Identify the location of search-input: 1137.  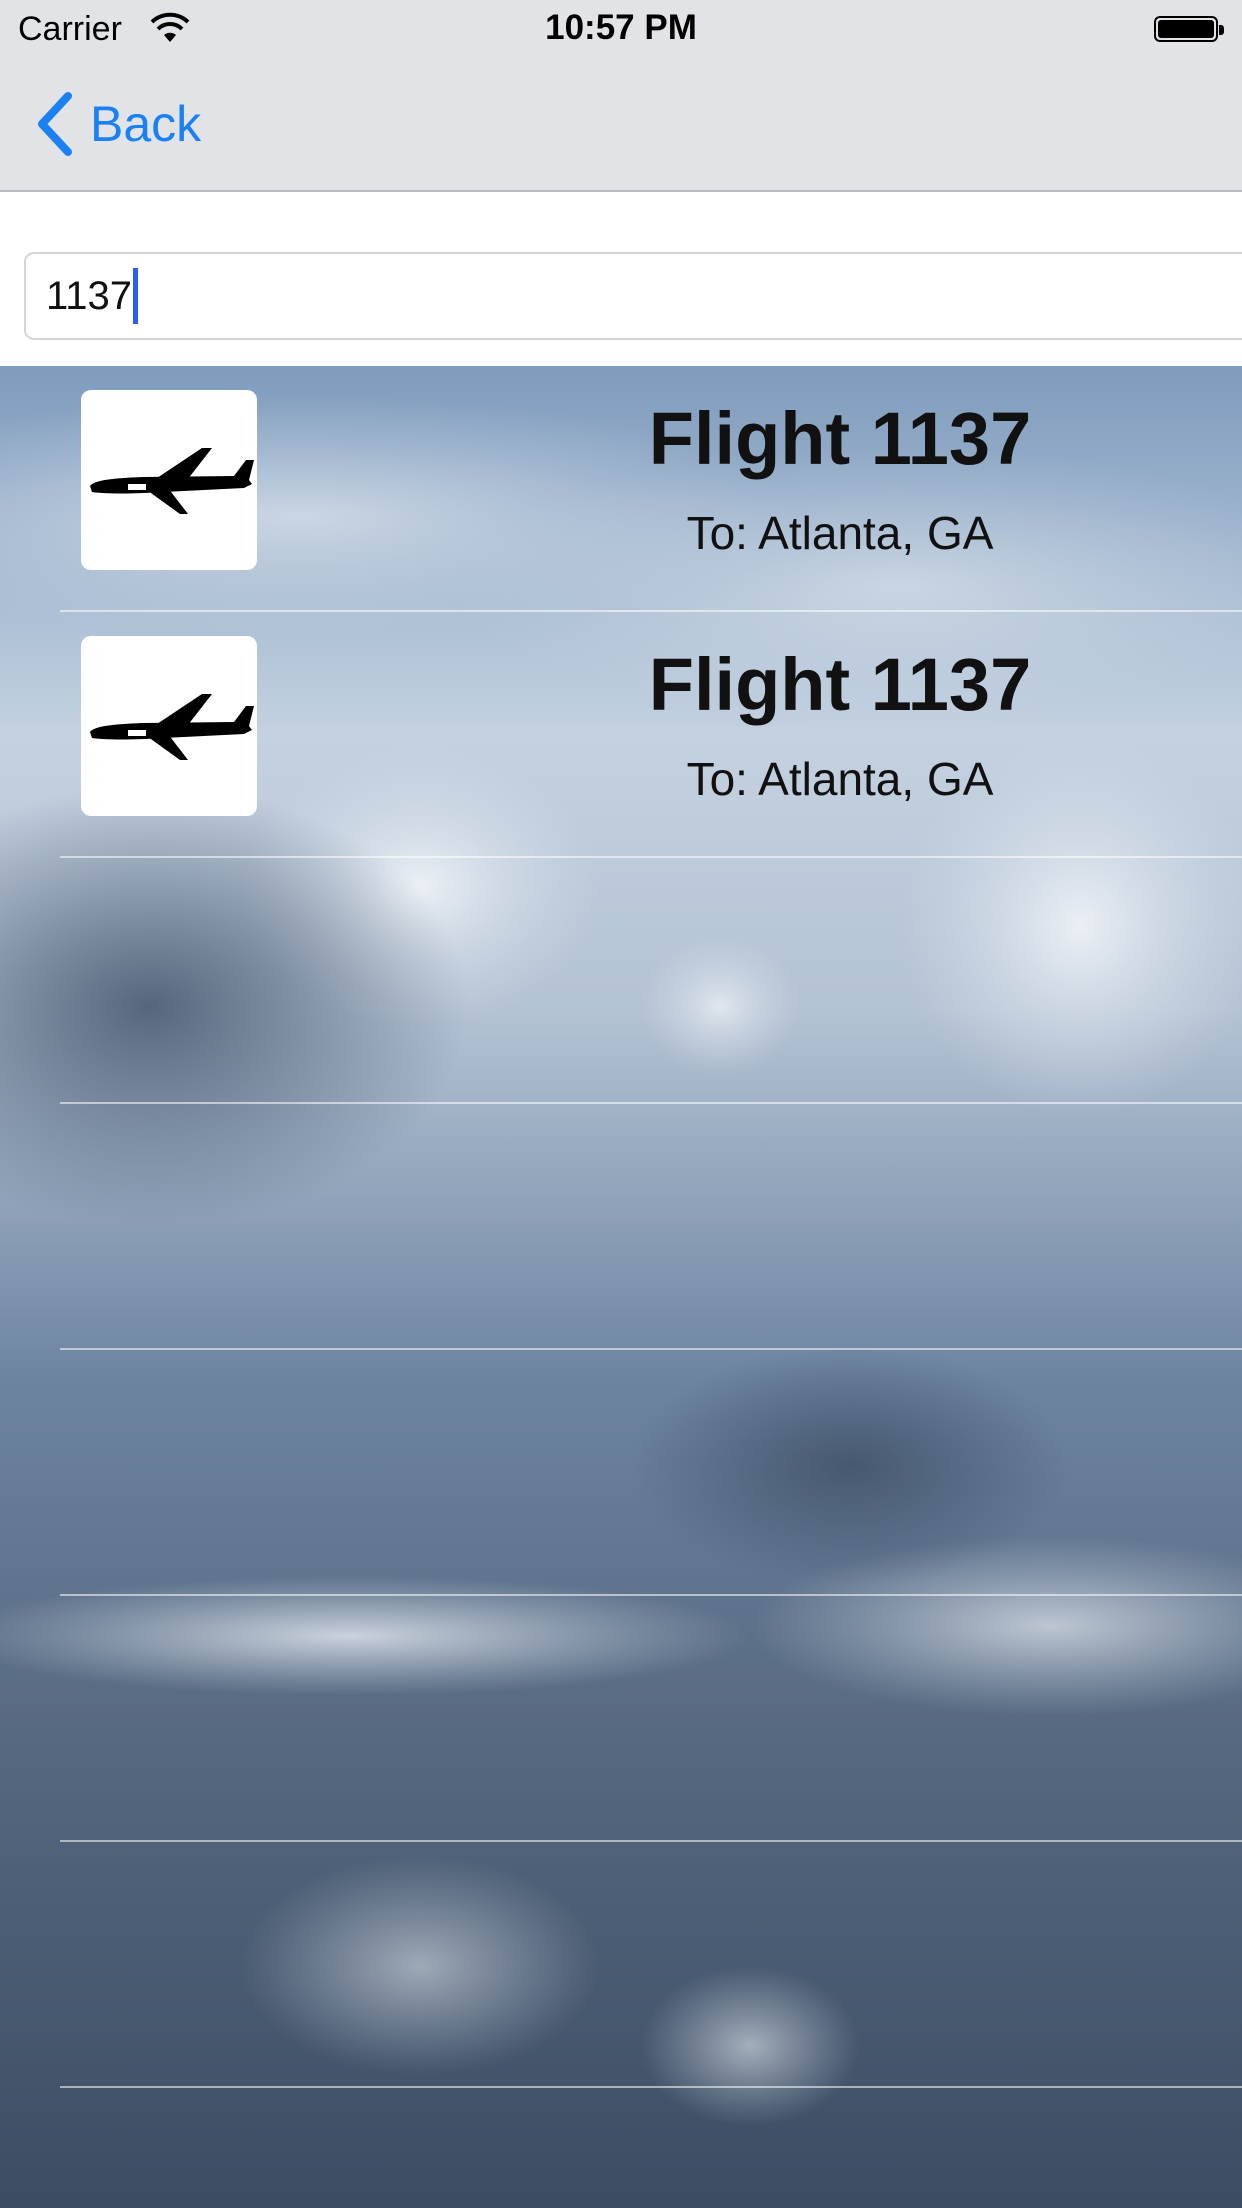
(633, 296).